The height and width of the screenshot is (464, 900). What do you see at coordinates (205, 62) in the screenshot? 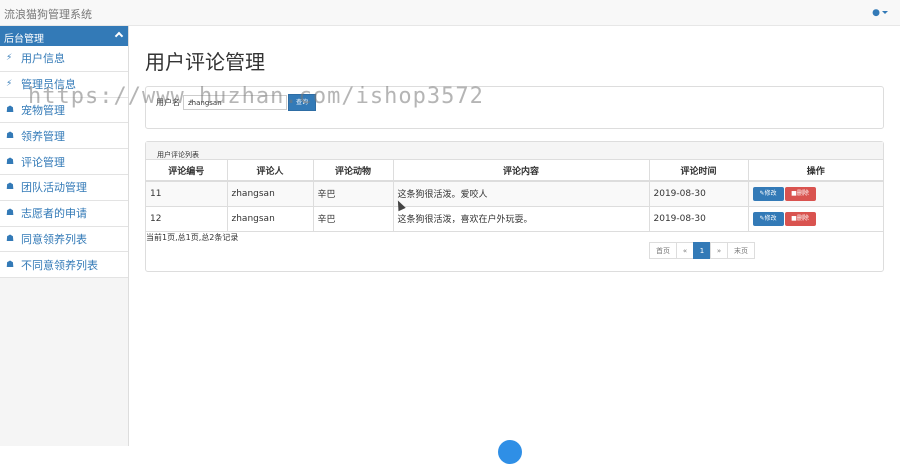
I see `page-title: 用户评论管理` at bounding box center [205, 62].